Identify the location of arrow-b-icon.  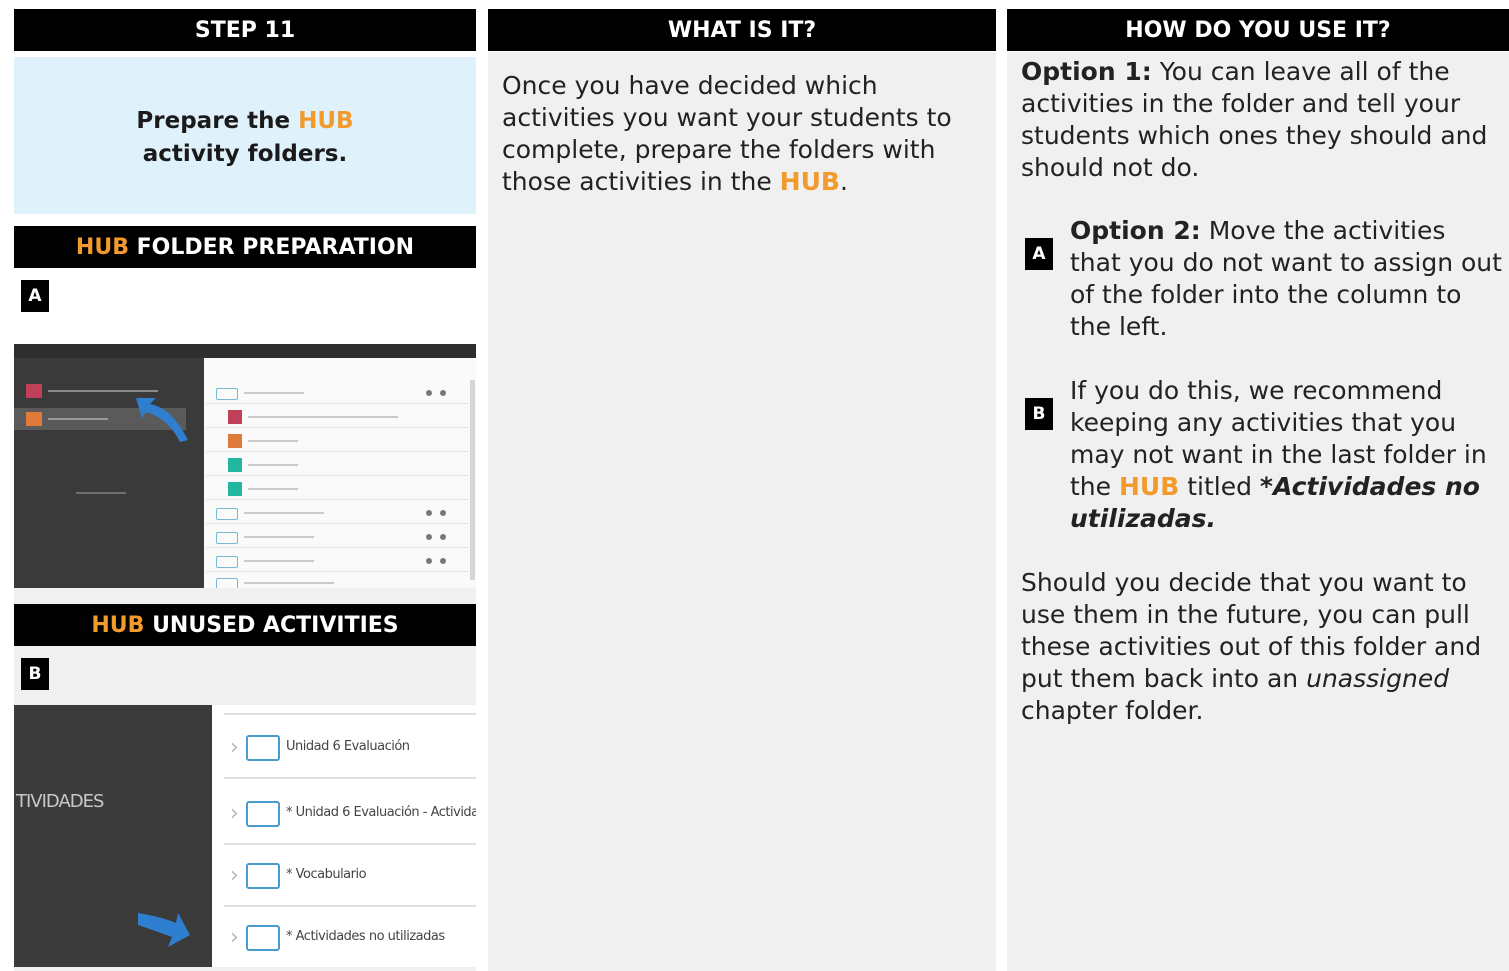
(164, 930).